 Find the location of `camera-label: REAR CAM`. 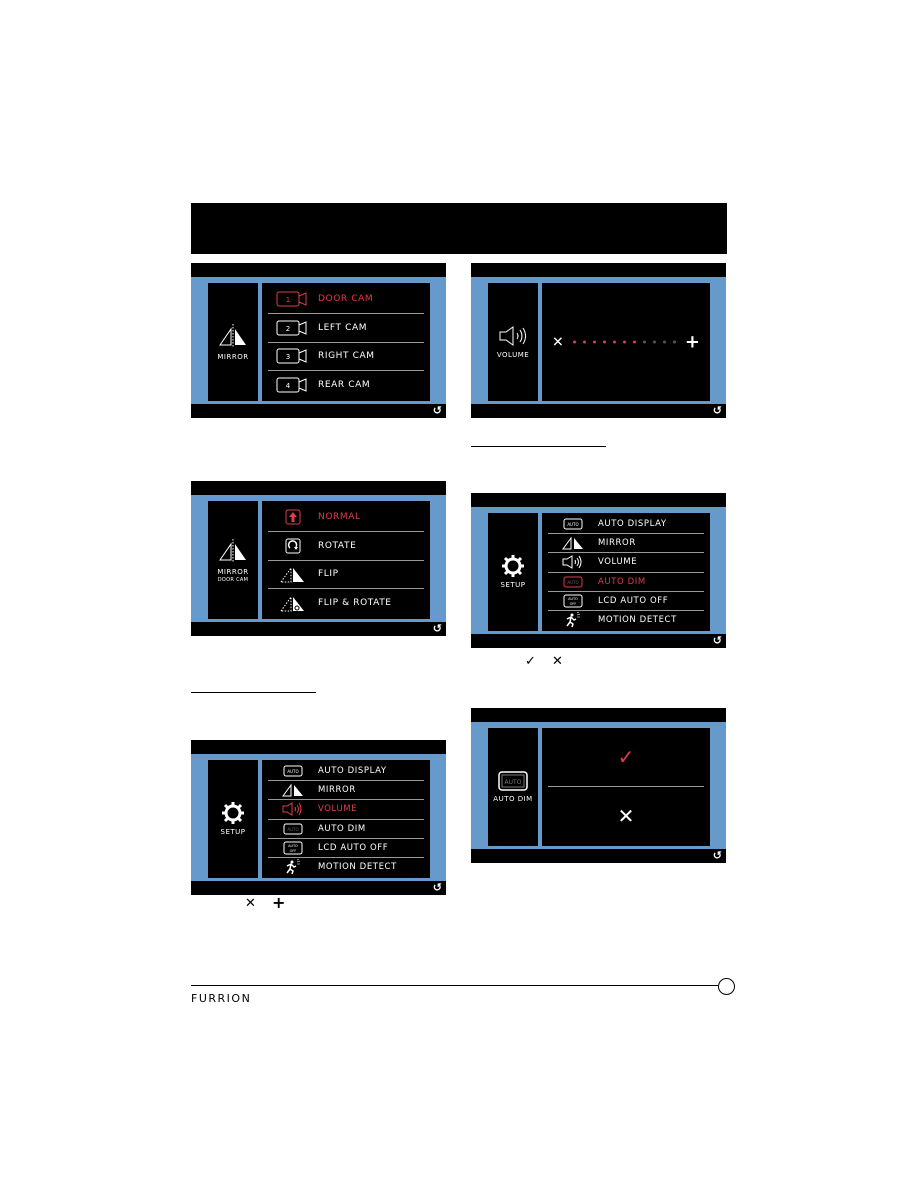

camera-label: REAR CAM is located at coordinates (344, 385).